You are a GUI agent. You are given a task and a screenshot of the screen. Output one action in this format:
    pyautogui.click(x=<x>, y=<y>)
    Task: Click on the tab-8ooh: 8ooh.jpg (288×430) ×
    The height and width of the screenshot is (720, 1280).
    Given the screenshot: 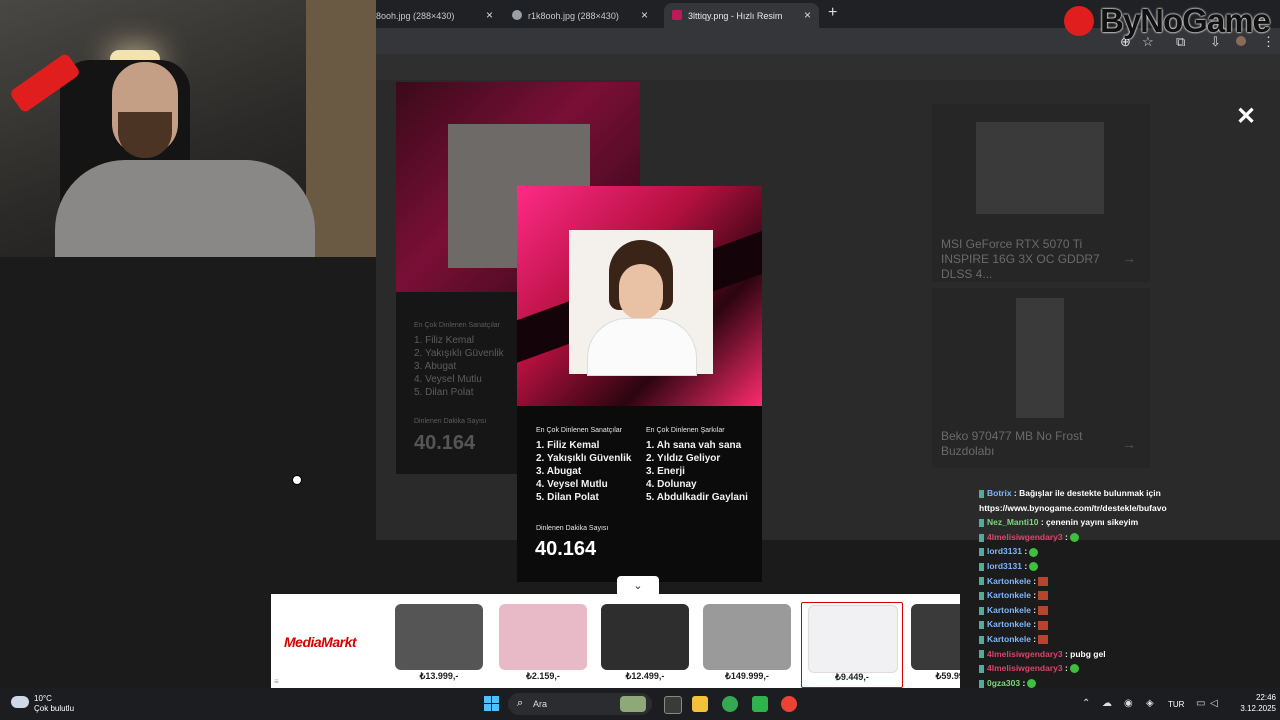 What is the action you would take?
    pyautogui.click(x=438, y=15)
    